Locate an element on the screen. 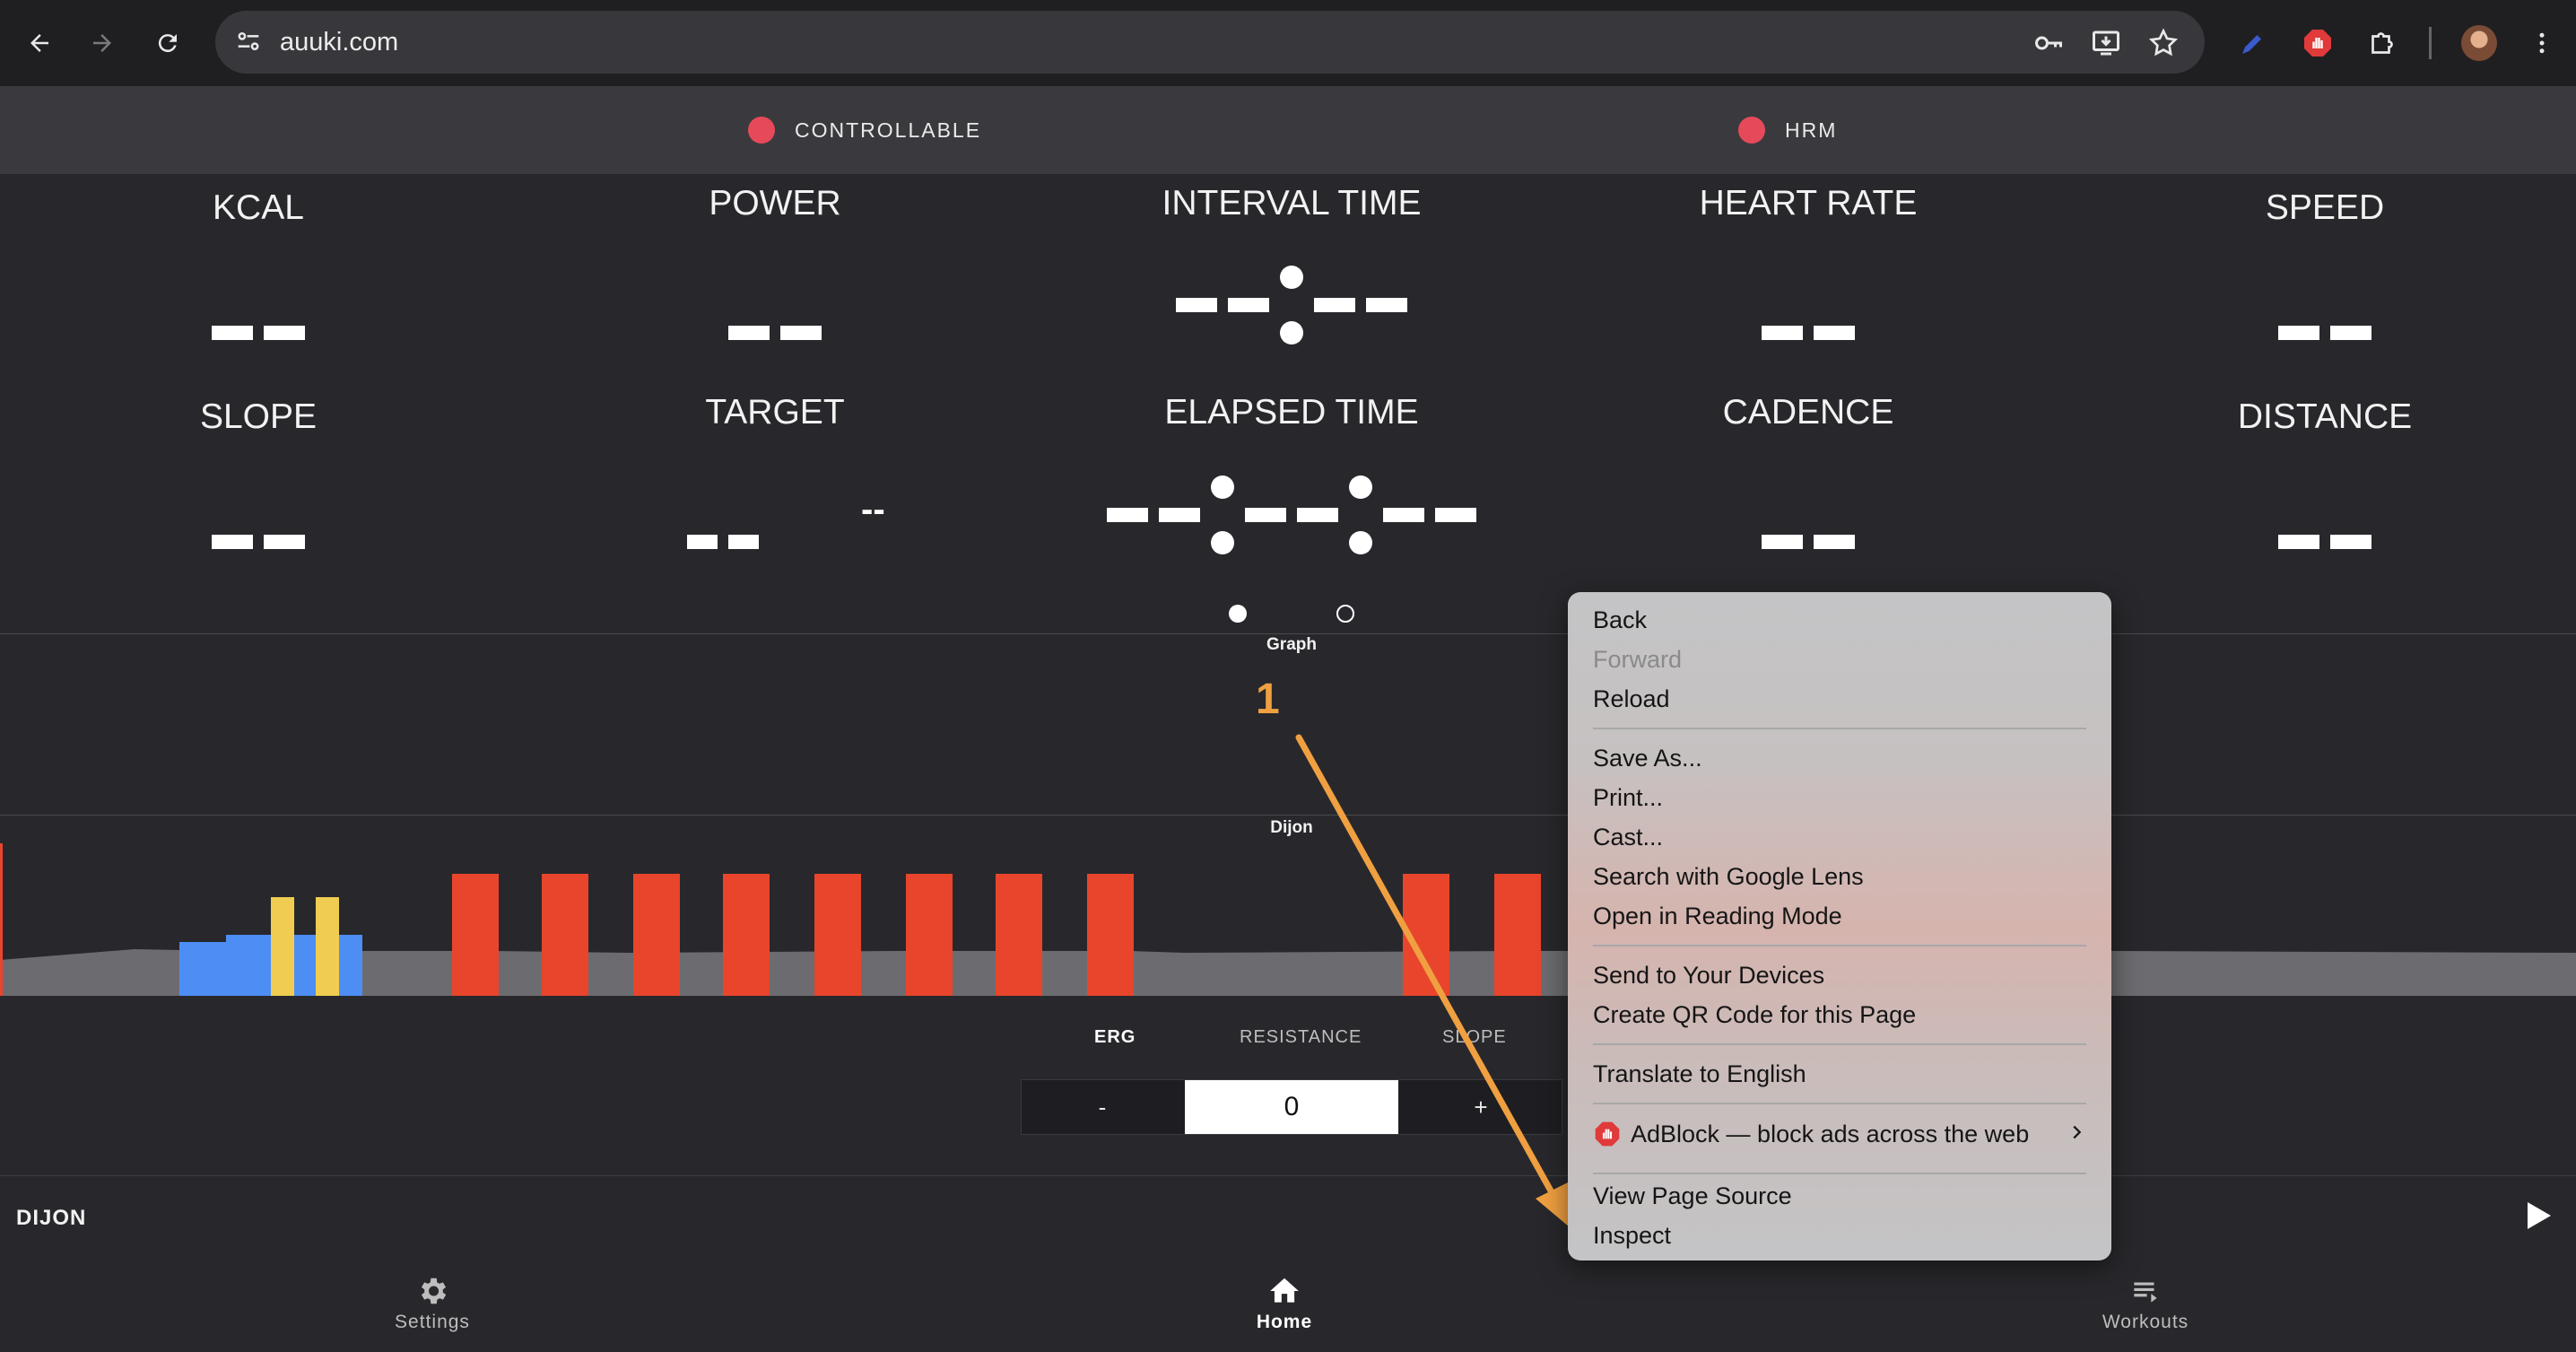 This screenshot has height=1352, width=2576. menu-item-google-lens: Search with Google Lens is located at coordinates (1728, 877).